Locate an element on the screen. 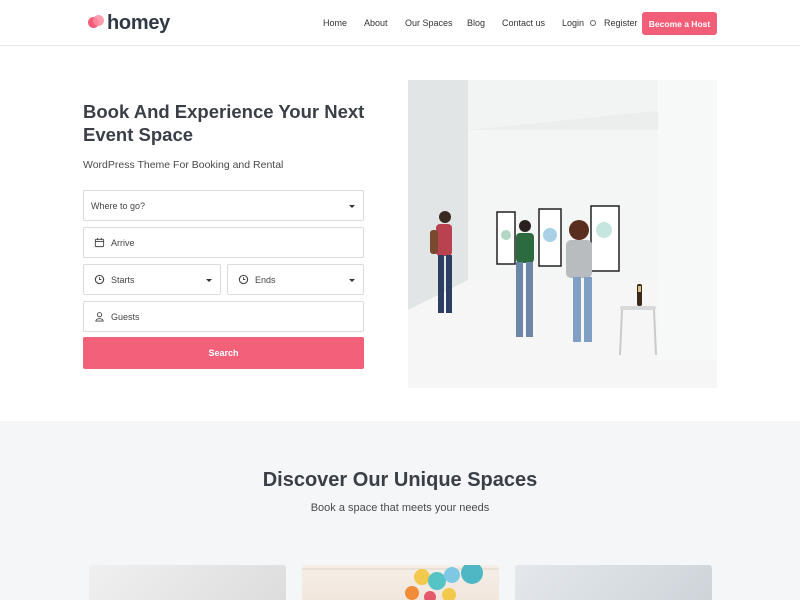  discover-subtitle: Book a space that meets your needs is located at coordinates (400, 508).